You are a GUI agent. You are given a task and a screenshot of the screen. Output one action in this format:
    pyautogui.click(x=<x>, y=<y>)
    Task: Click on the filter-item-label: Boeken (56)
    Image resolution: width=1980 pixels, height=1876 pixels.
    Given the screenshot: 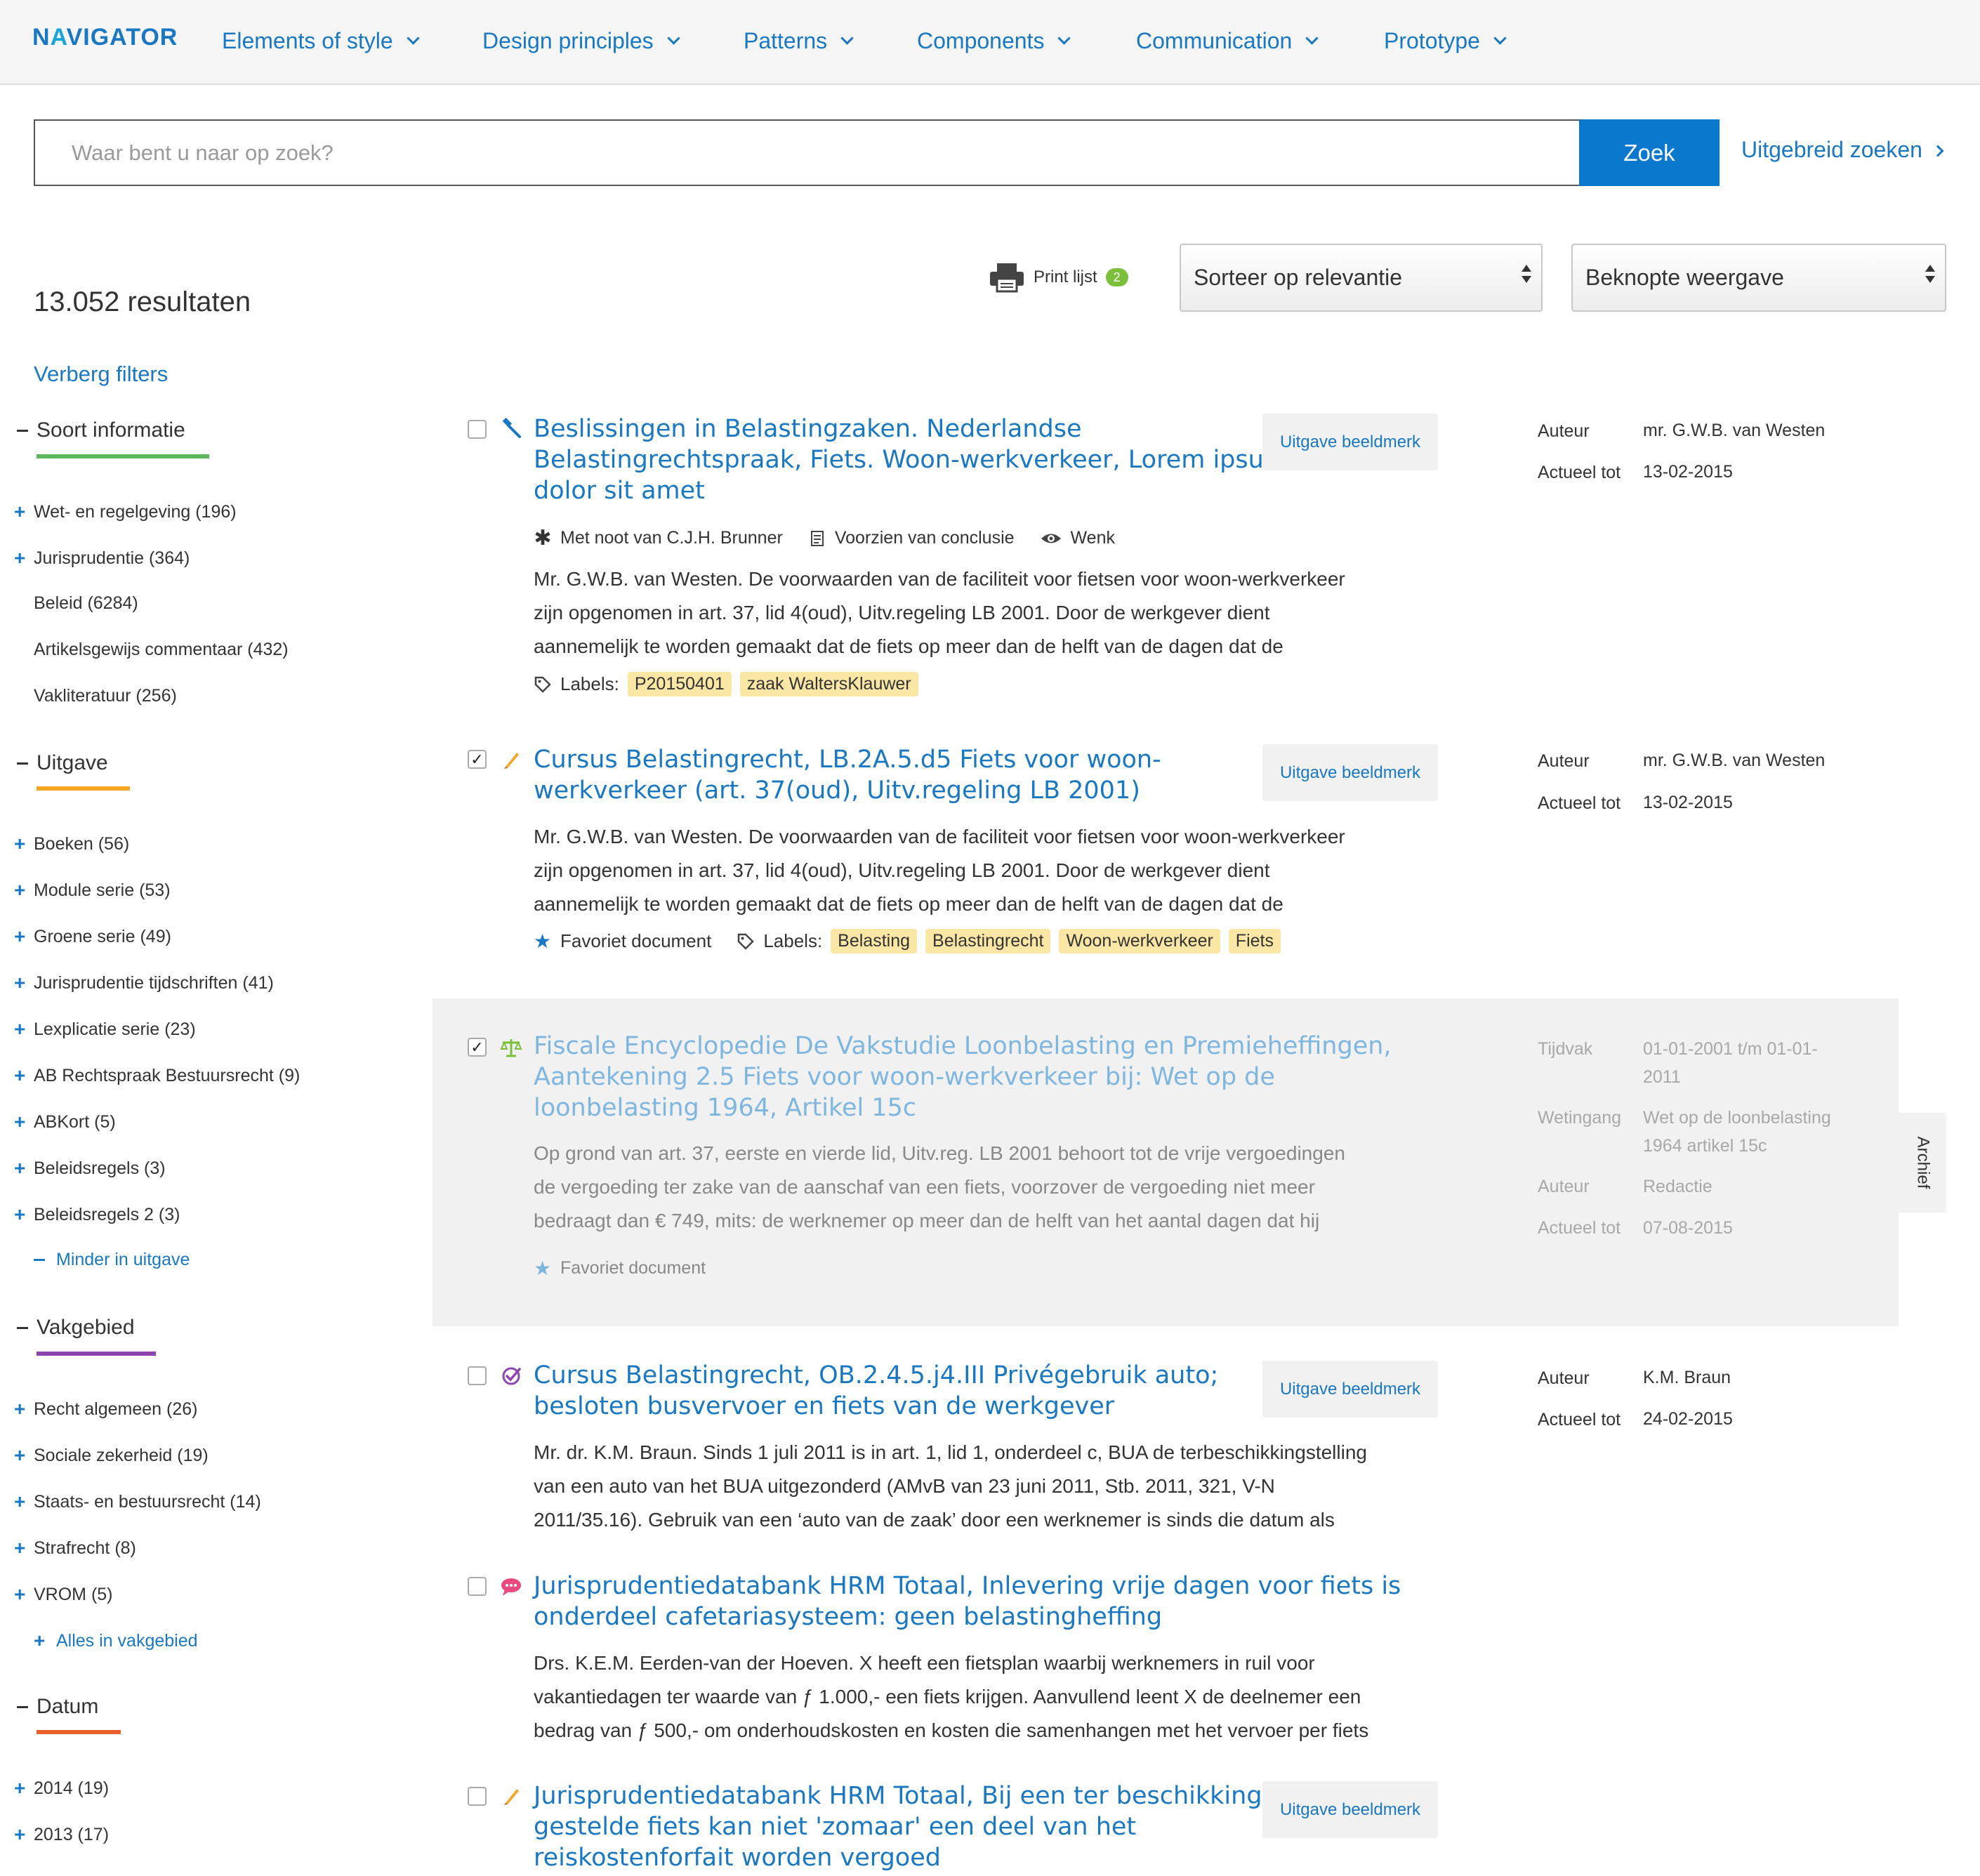 What is the action you would take?
    pyautogui.click(x=82, y=843)
    